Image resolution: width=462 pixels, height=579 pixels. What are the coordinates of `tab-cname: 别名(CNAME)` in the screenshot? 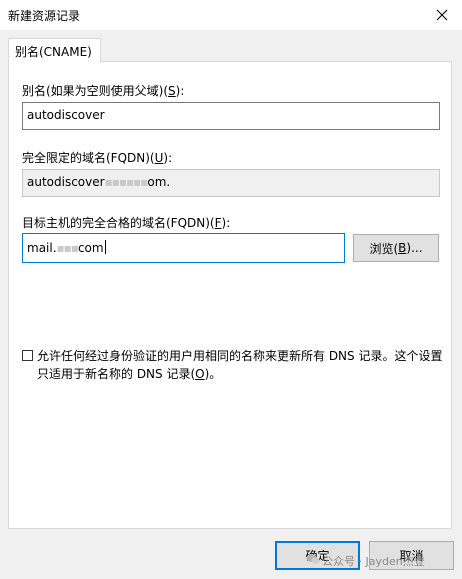 It's located at (54, 50).